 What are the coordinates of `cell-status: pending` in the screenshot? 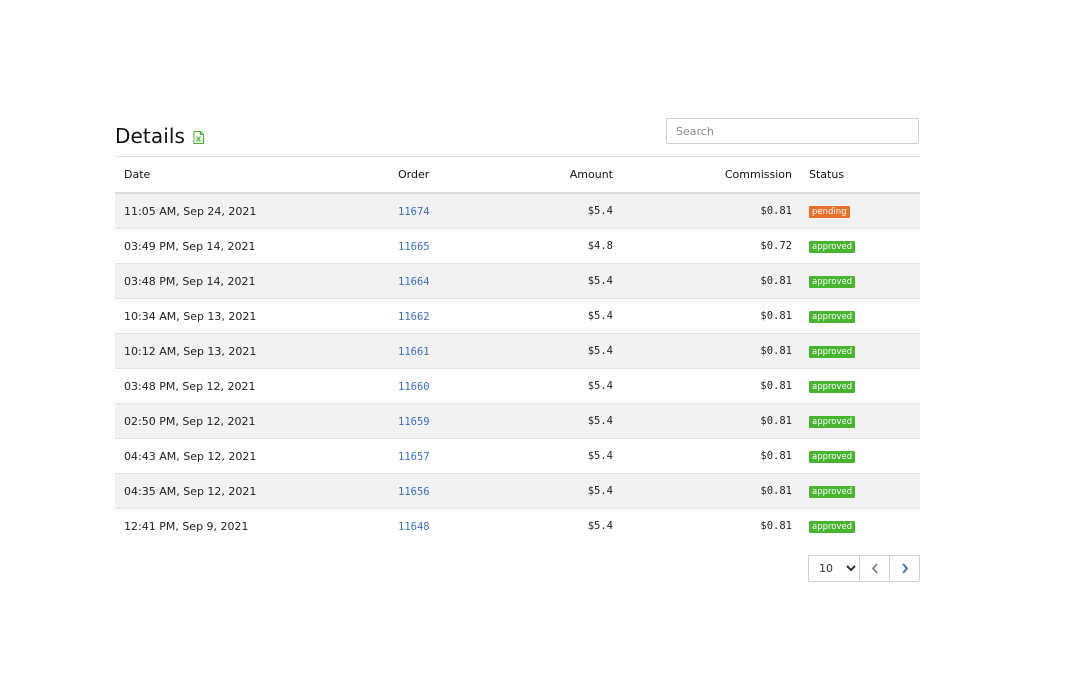 It's located at (856, 211).